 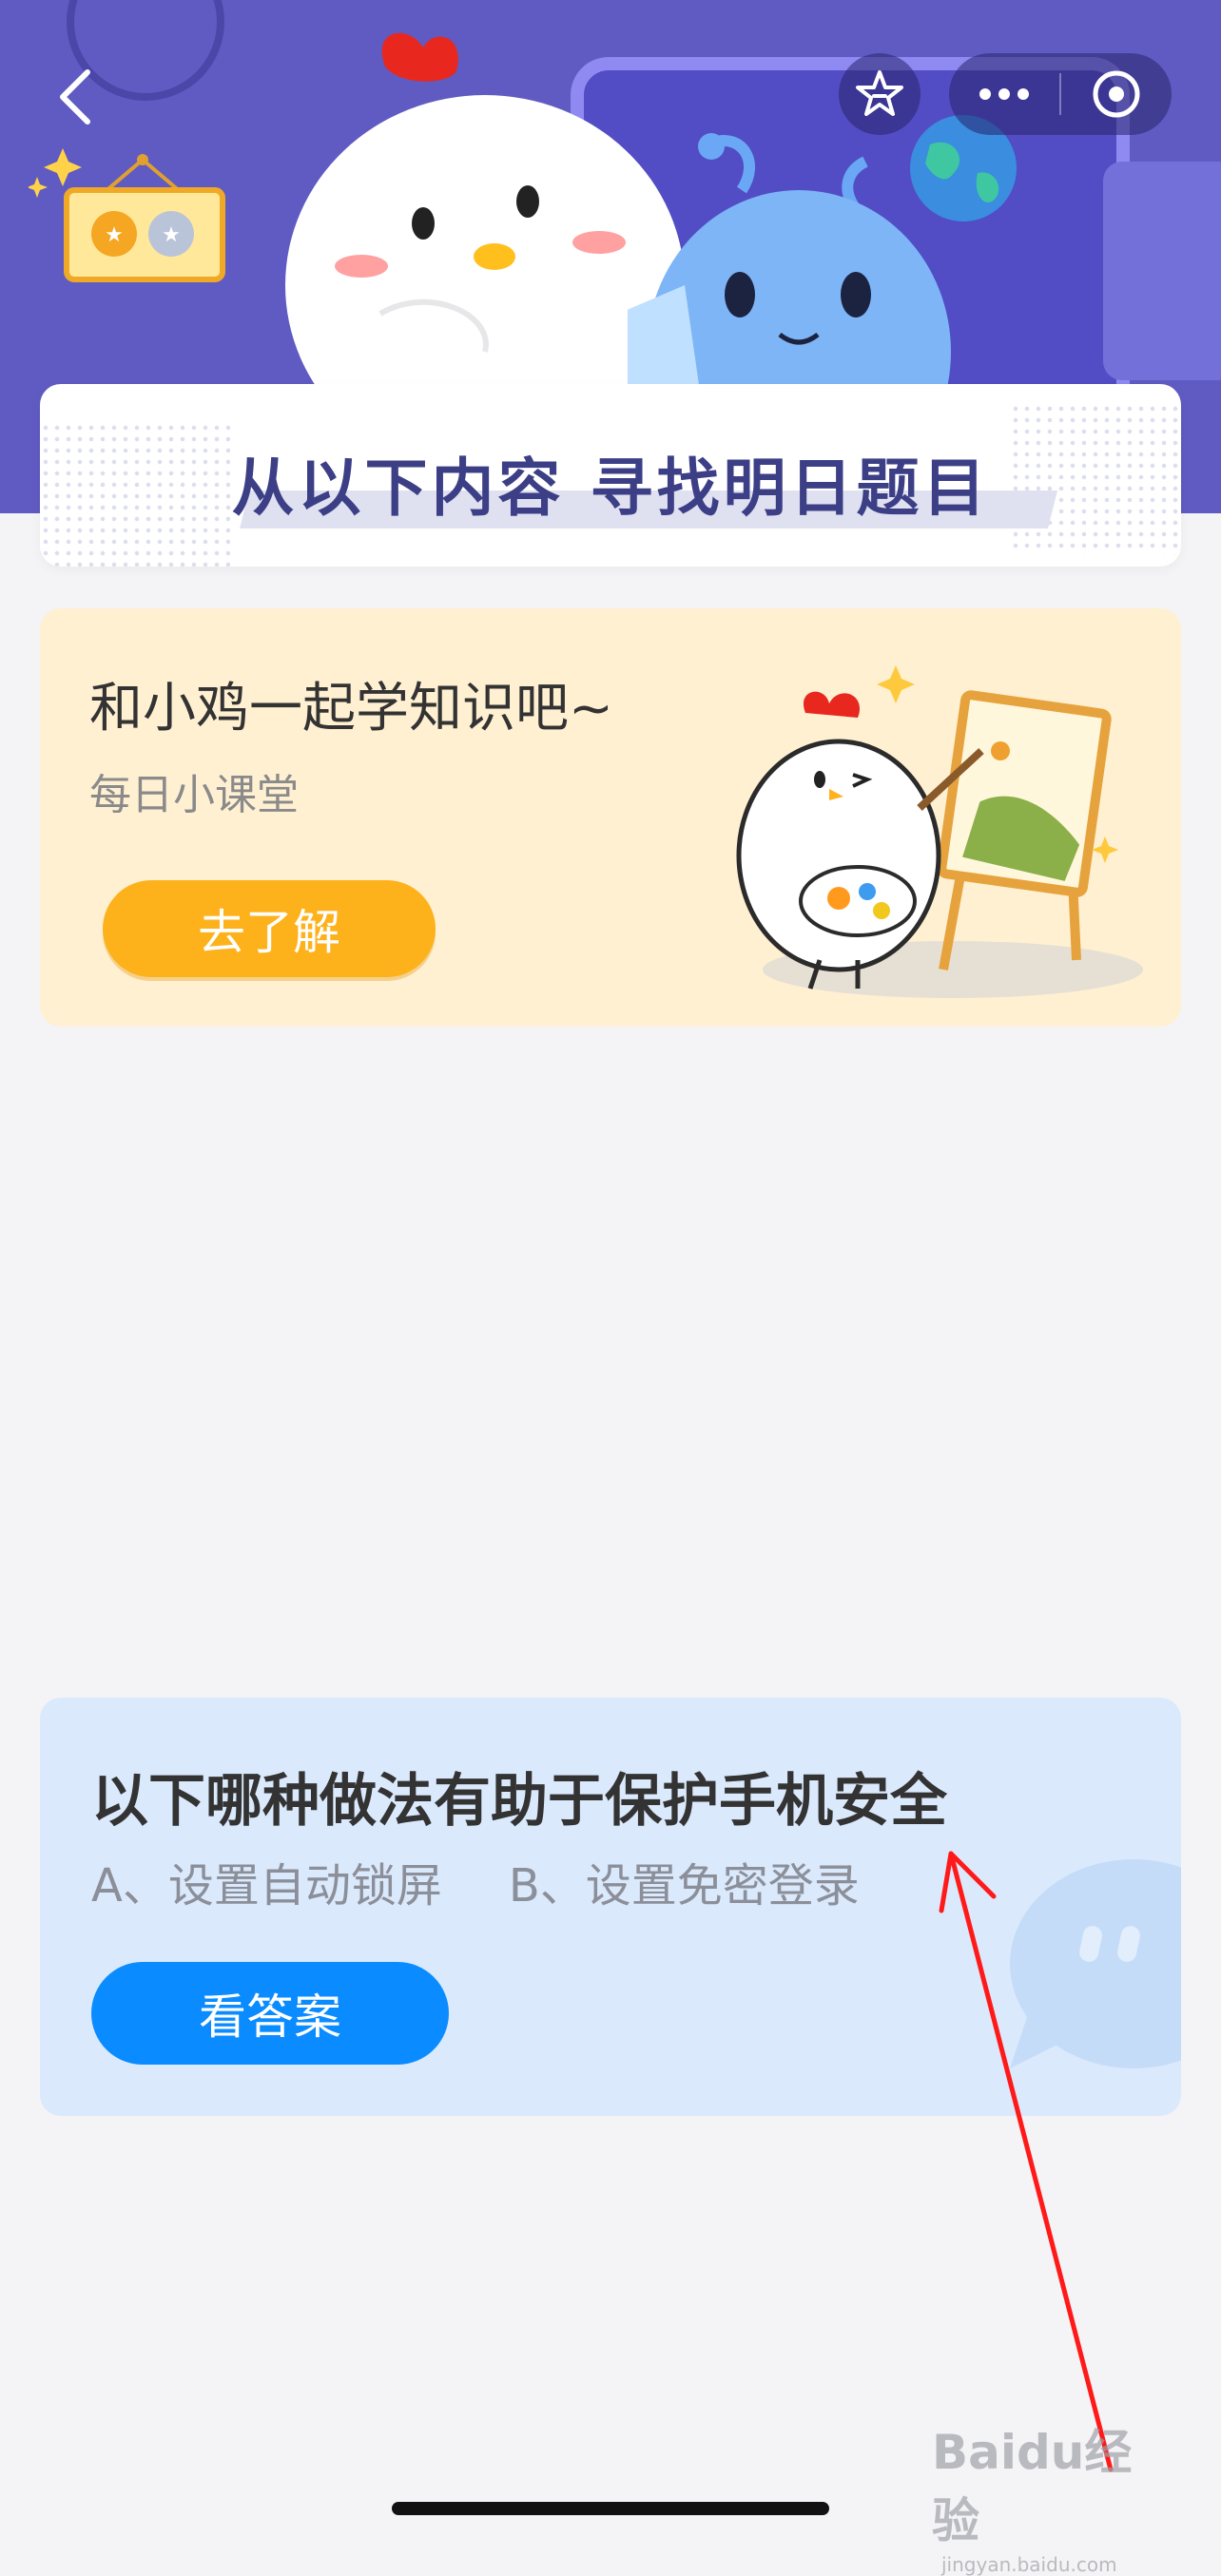 What do you see at coordinates (269, 929) in the screenshot?
I see `learn-more-button: 去了解` at bounding box center [269, 929].